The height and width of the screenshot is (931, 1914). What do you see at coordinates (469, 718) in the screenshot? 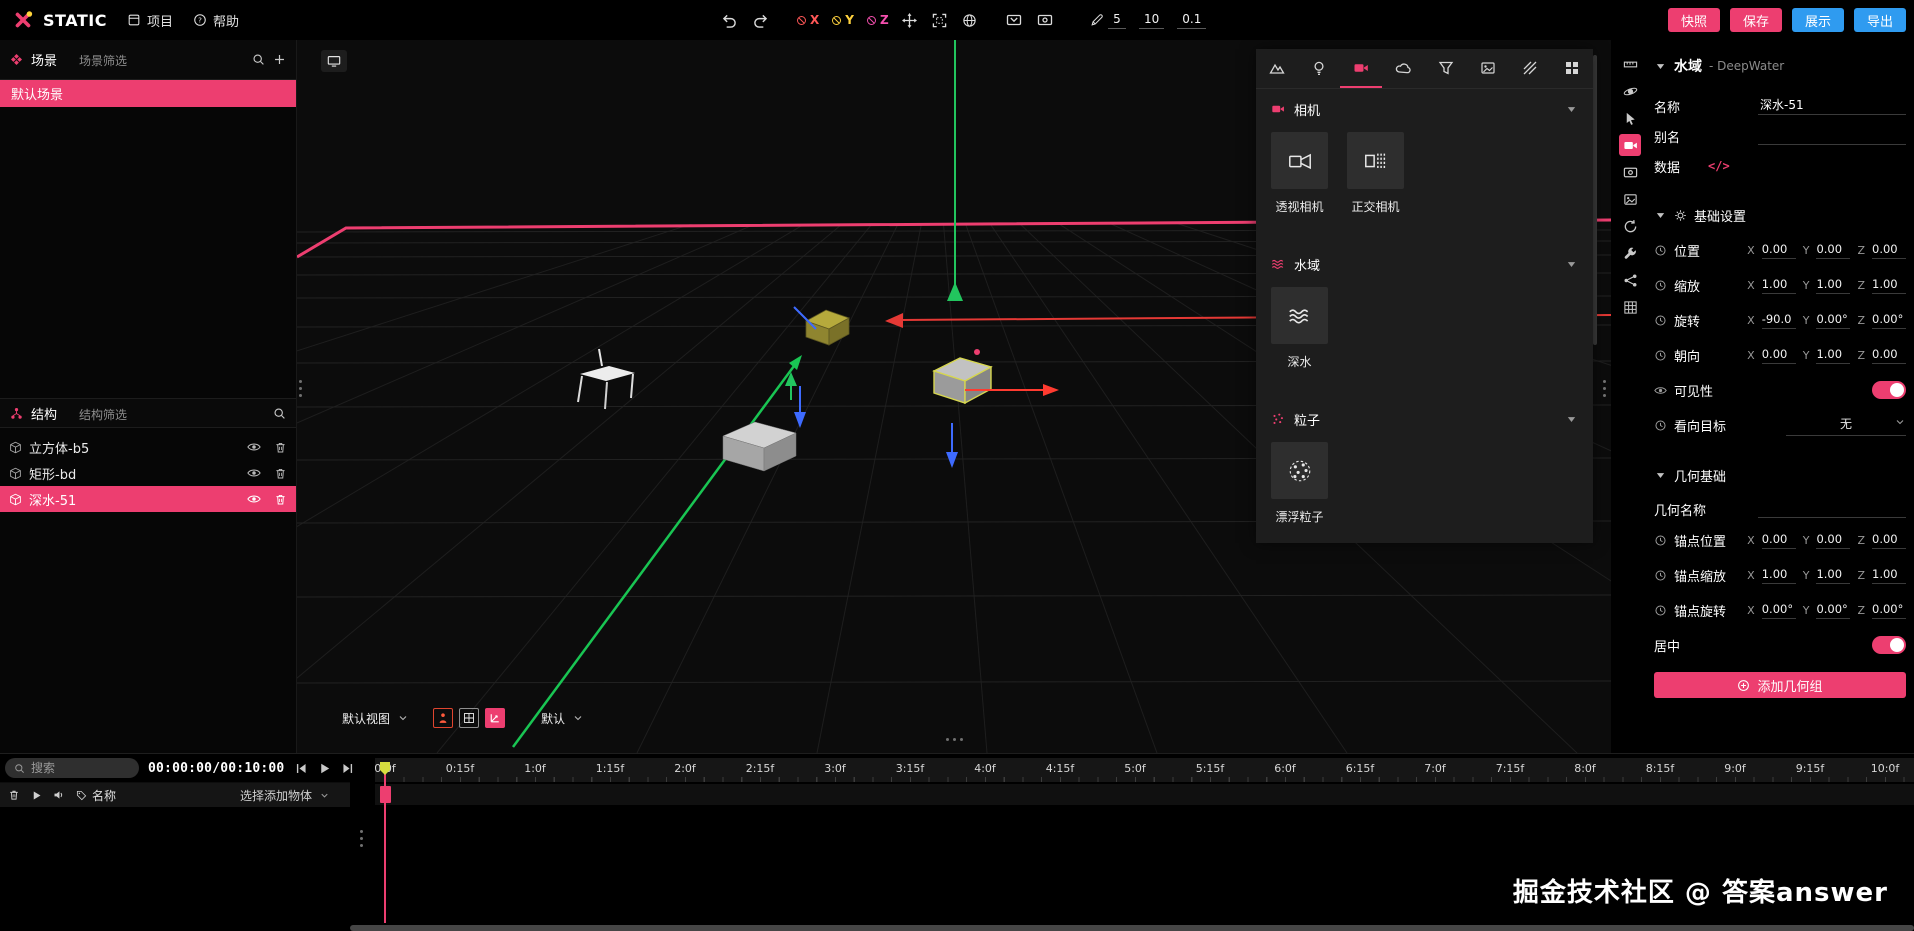
I see `grid-mode-button` at bounding box center [469, 718].